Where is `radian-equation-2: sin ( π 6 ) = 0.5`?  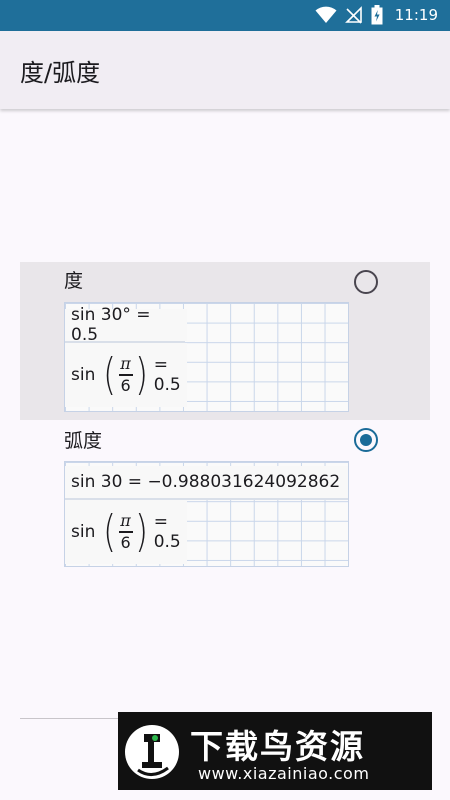 radian-equation-2: sin ( π 6 ) = 0.5 is located at coordinates (126, 532).